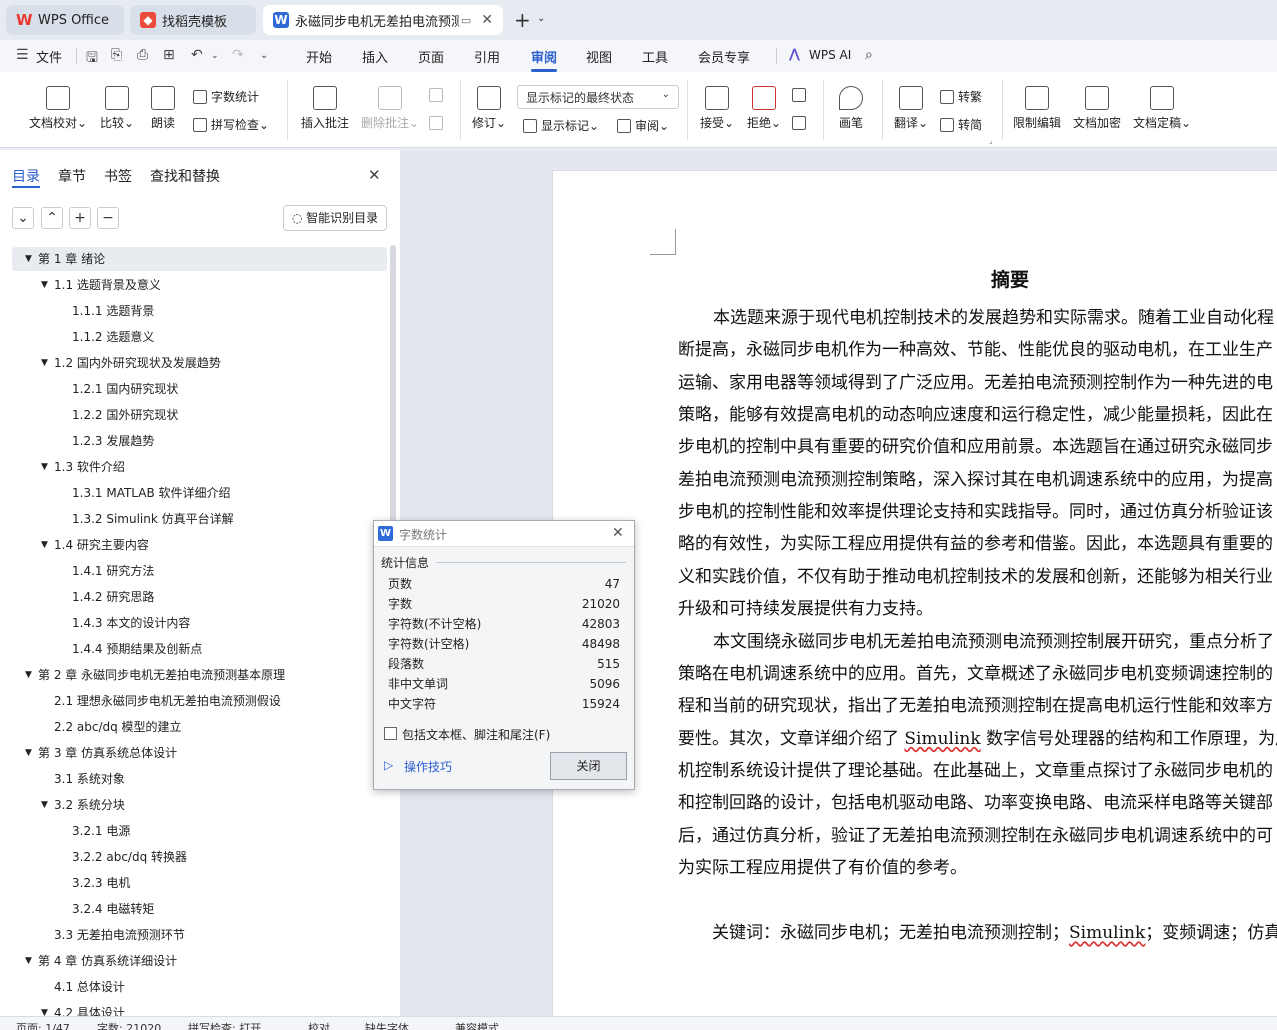 Image resolution: width=1277 pixels, height=1030 pixels. Describe the element at coordinates (717, 108) in the screenshot. I see `accept-button: 接受⌄` at that location.